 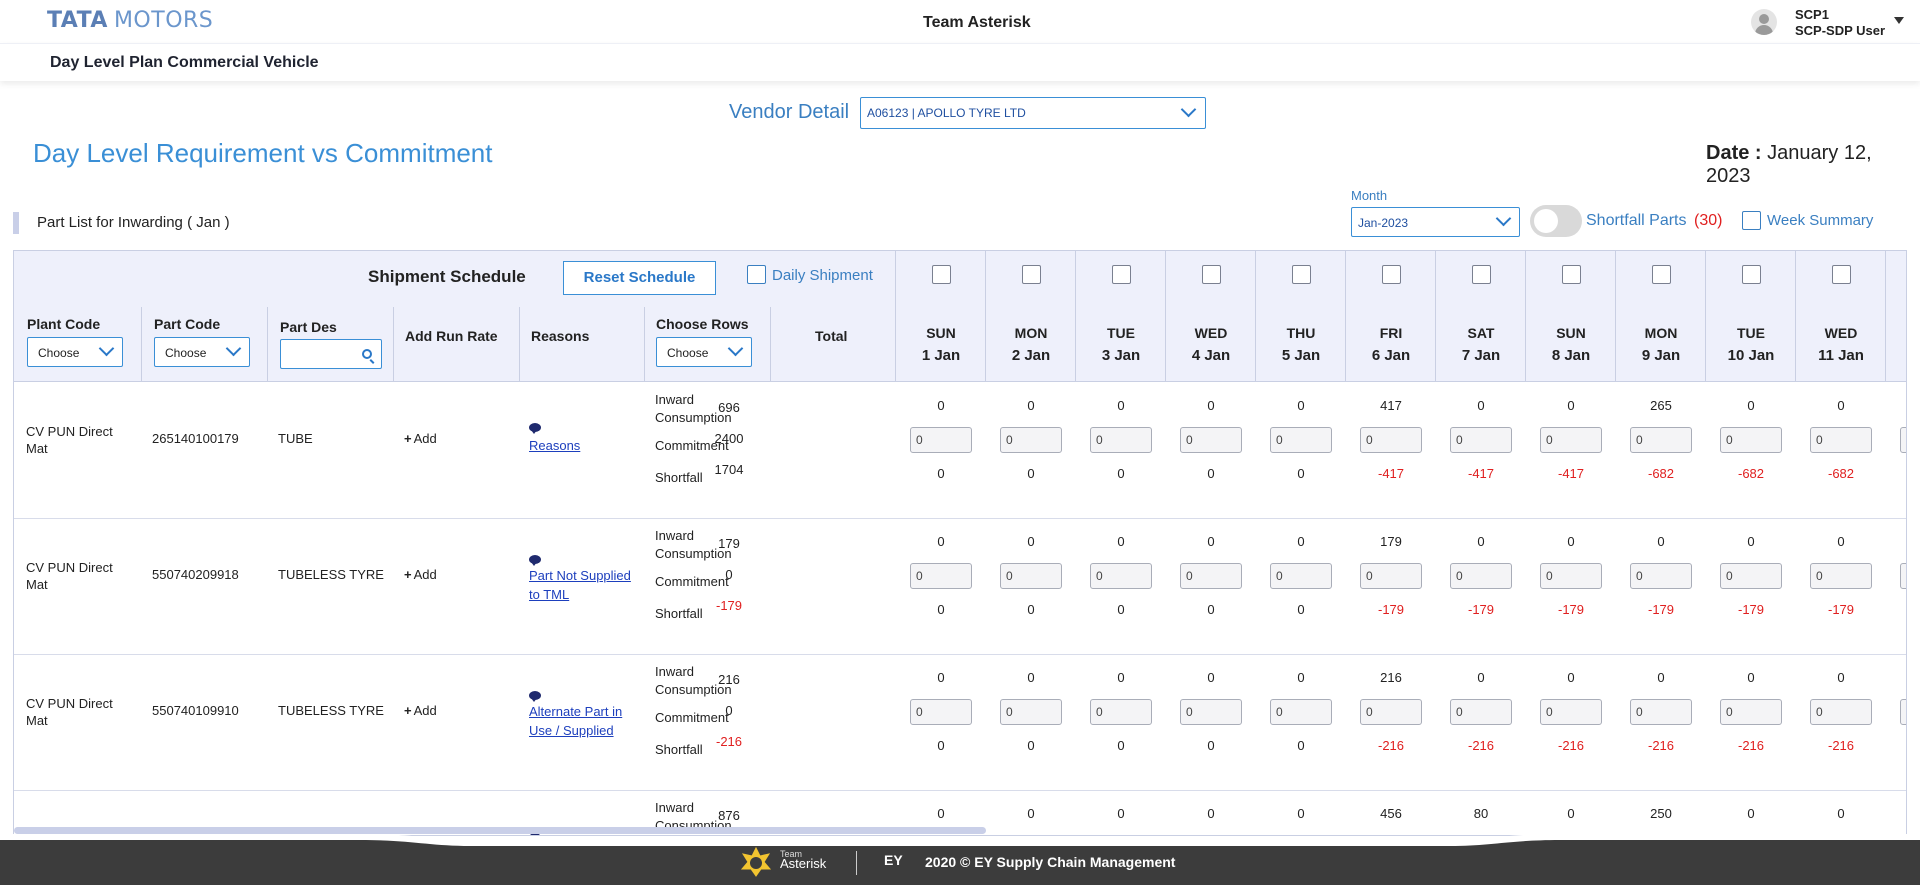 I want to click on day-date: 9 Jan, so click(x=1661, y=355).